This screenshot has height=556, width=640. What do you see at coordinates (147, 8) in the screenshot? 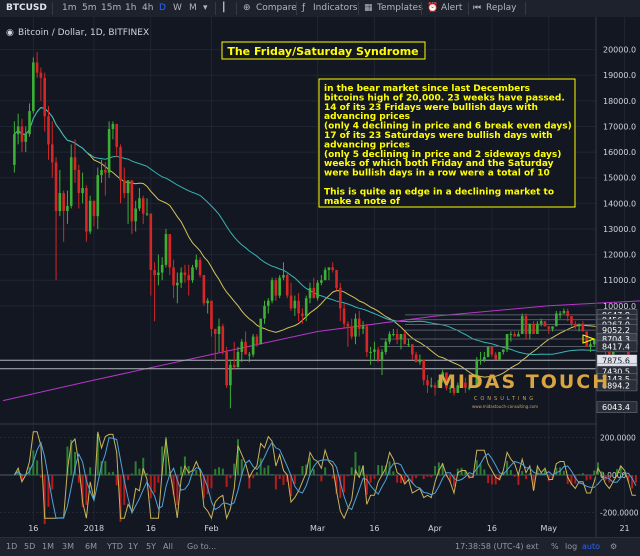
I see `interval-4h: 4h` at bounding box center [147, 8].